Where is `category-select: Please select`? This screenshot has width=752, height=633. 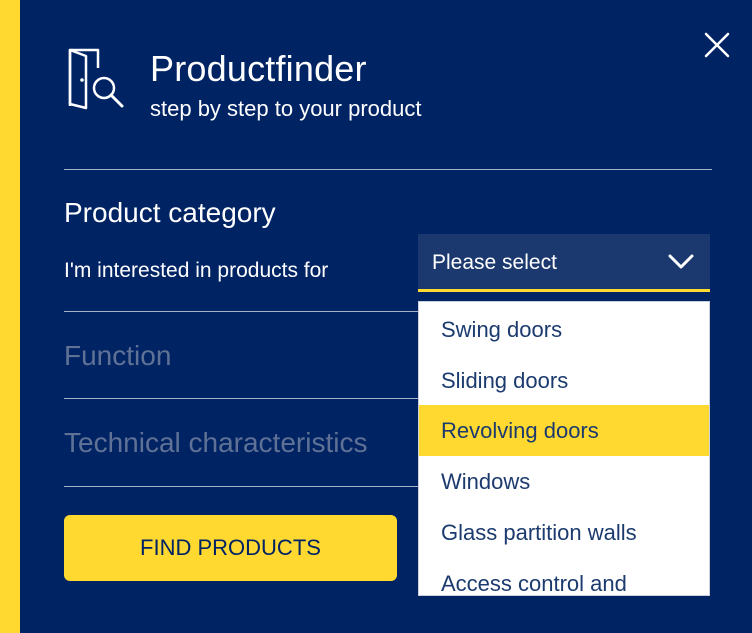 category-select: Please select is located at coordinates (564, 263).